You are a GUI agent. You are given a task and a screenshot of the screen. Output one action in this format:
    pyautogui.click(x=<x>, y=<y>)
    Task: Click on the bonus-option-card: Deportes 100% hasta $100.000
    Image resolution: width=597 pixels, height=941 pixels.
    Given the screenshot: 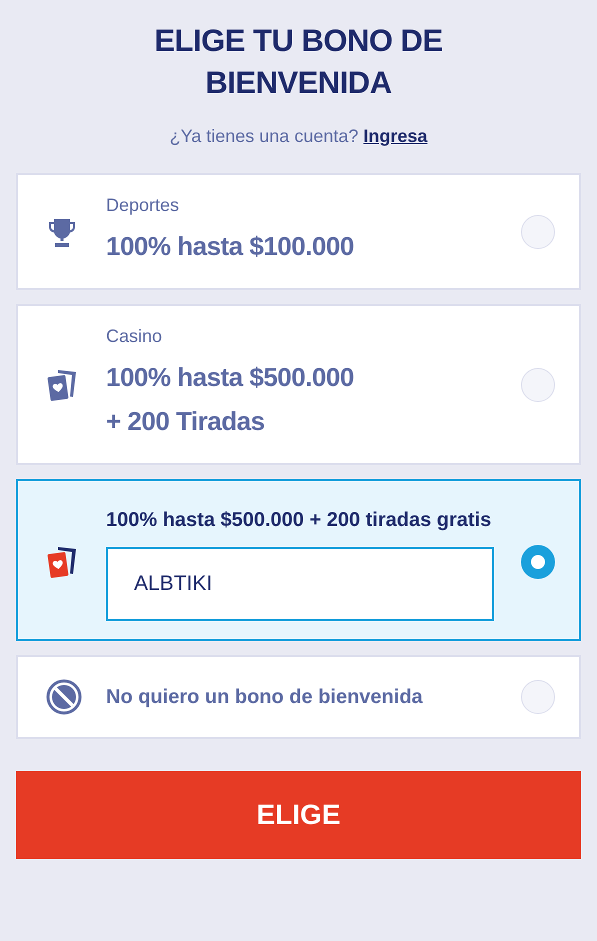 What is the action you would take?
    pyautogui.click(x=298, y=231)
    